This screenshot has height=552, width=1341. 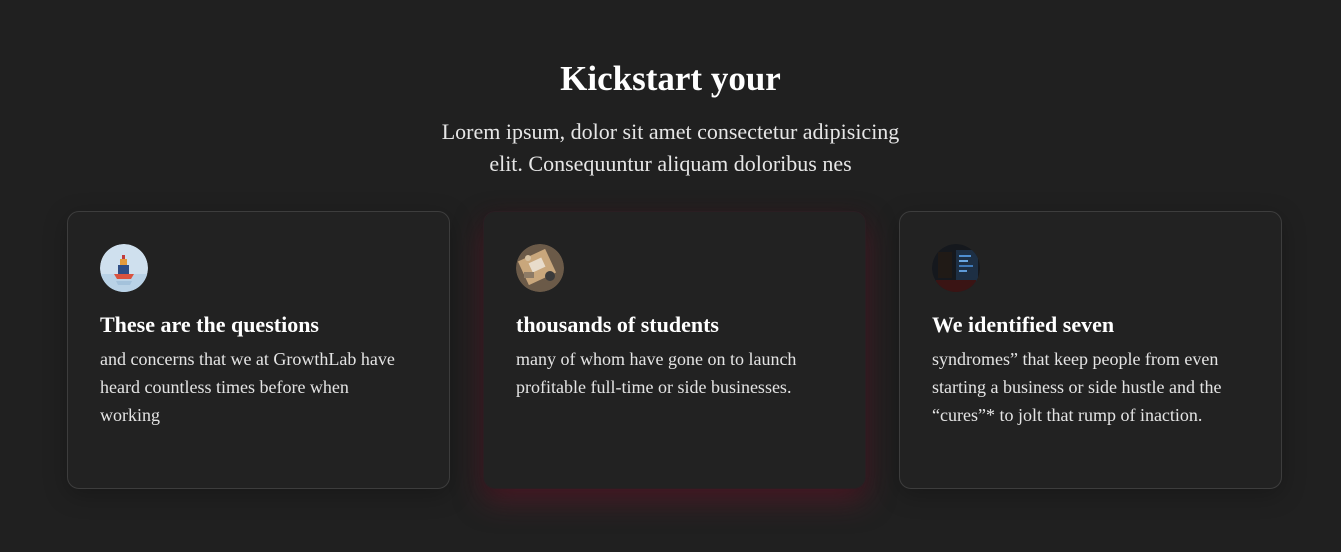 I want to click on card-title: These are the questions, so click(x=209, y=324).